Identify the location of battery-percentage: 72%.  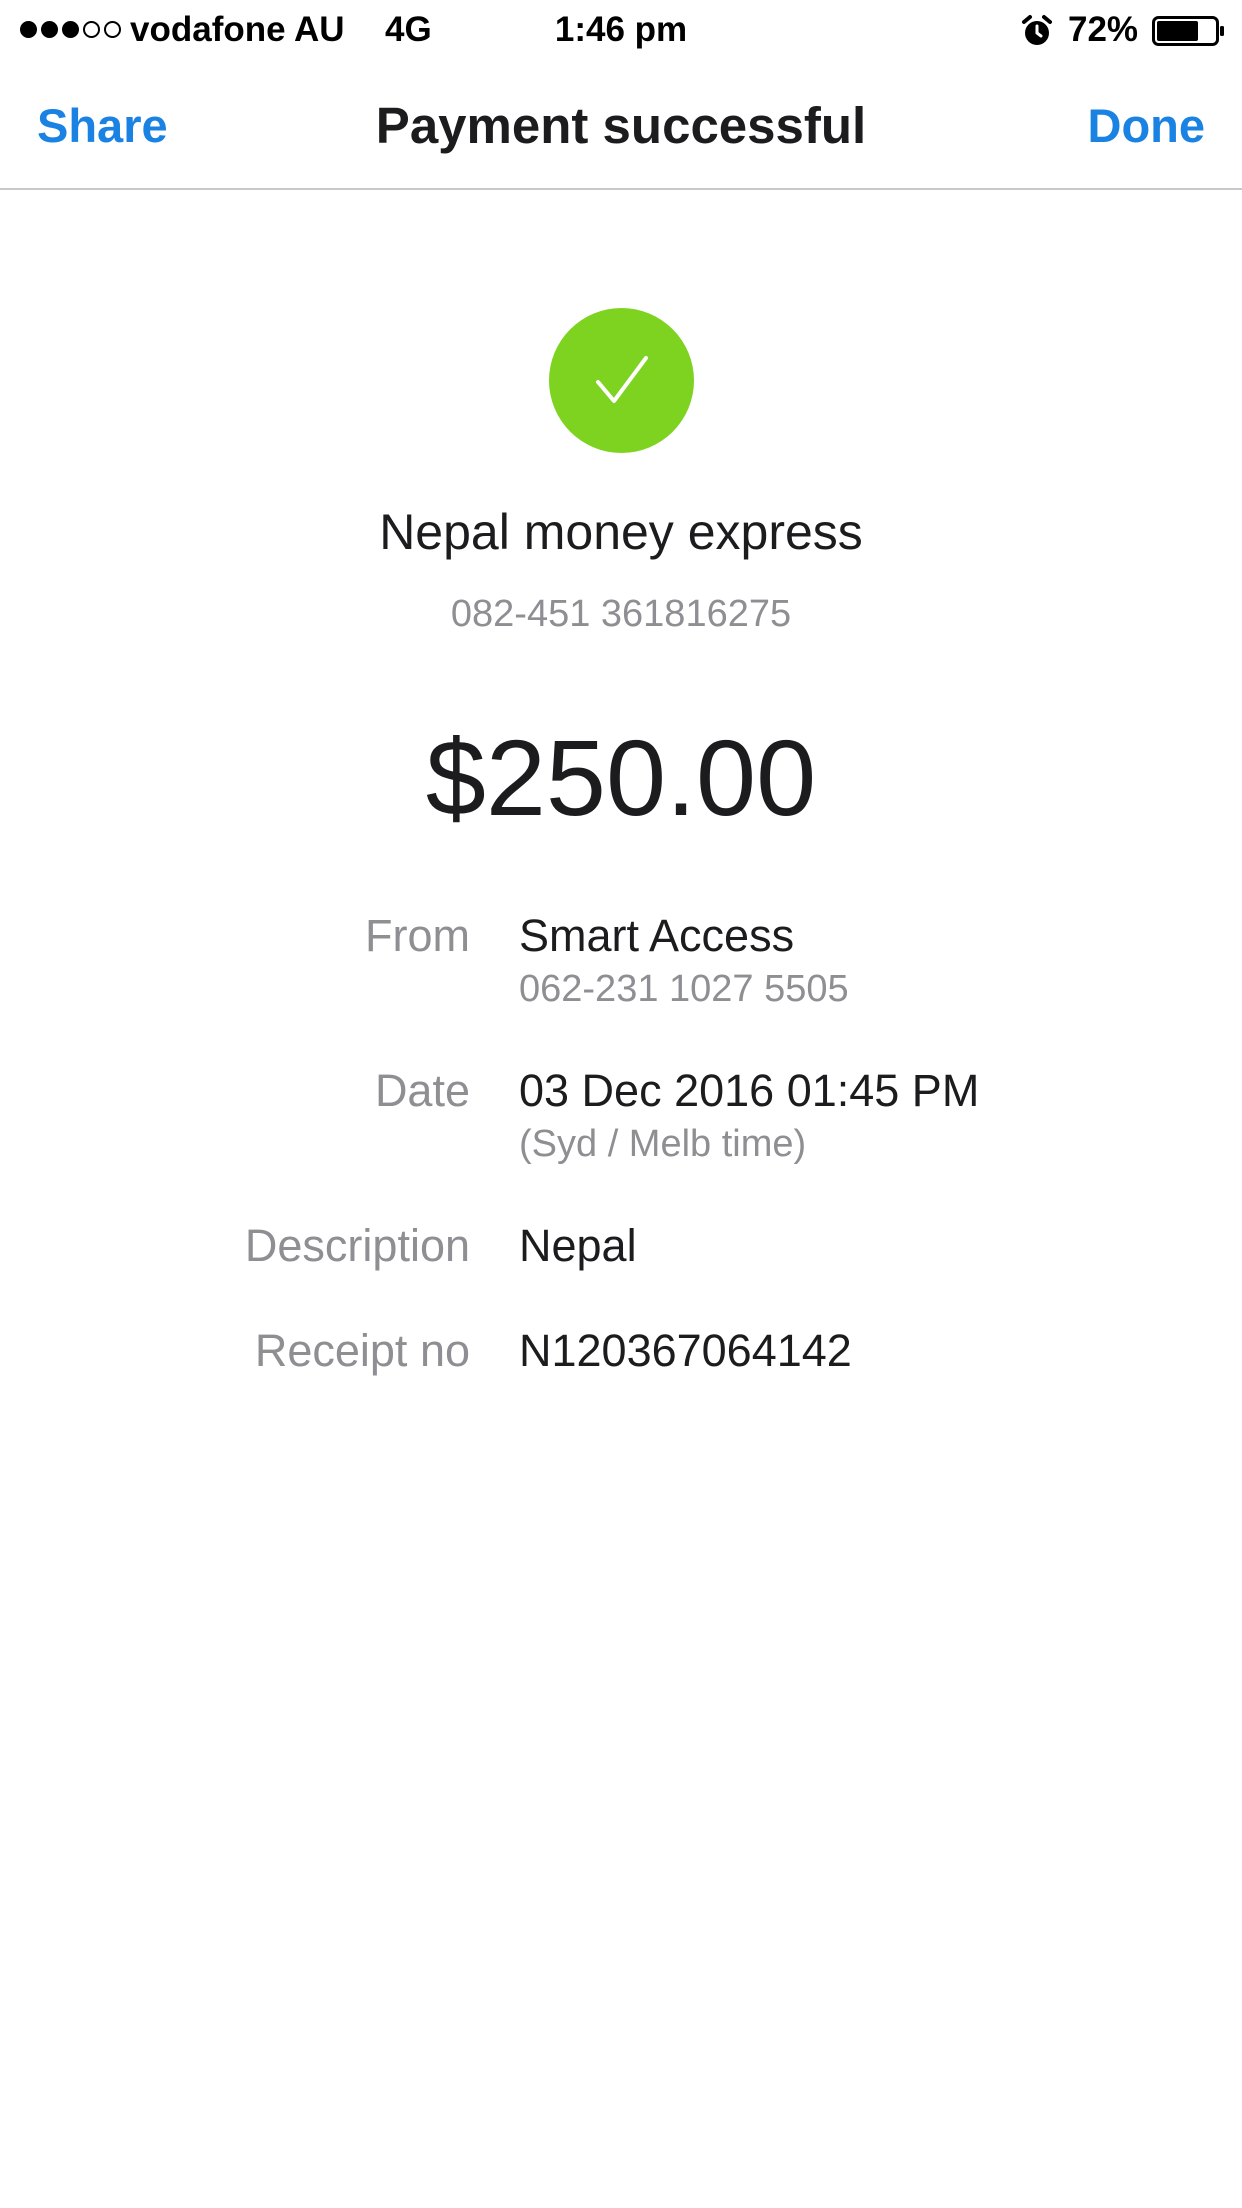
(1103, 29).